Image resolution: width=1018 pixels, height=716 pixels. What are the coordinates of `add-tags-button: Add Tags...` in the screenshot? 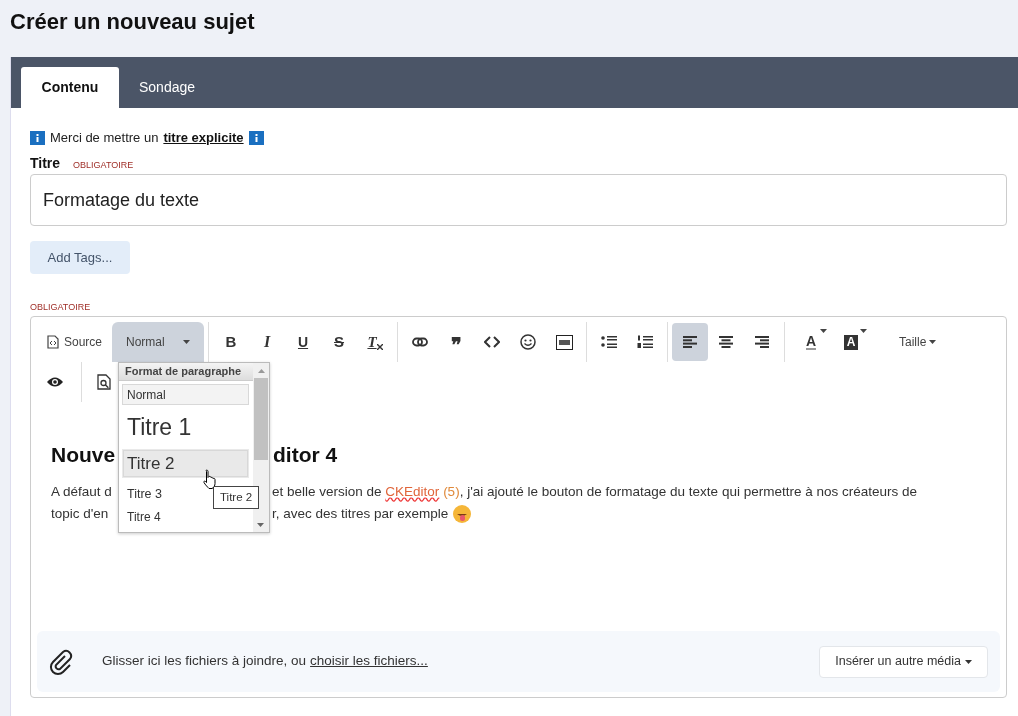 It's located at (80, 257).